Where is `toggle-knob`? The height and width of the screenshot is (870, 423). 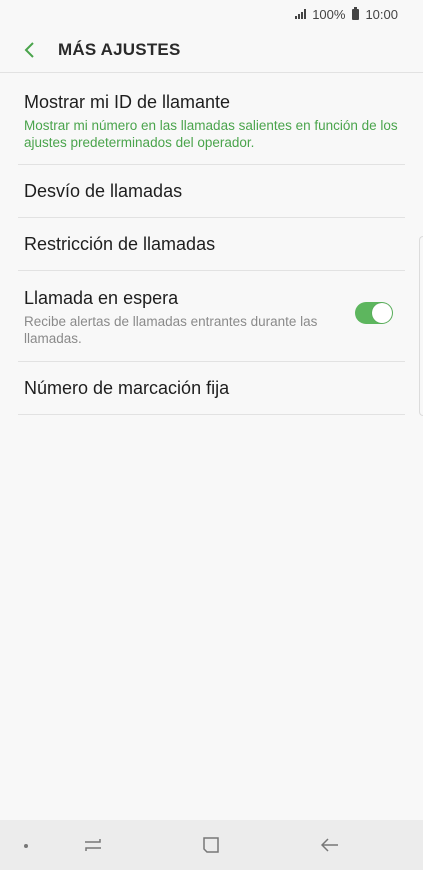
toggle-knob is located at coordinates (382, 313).